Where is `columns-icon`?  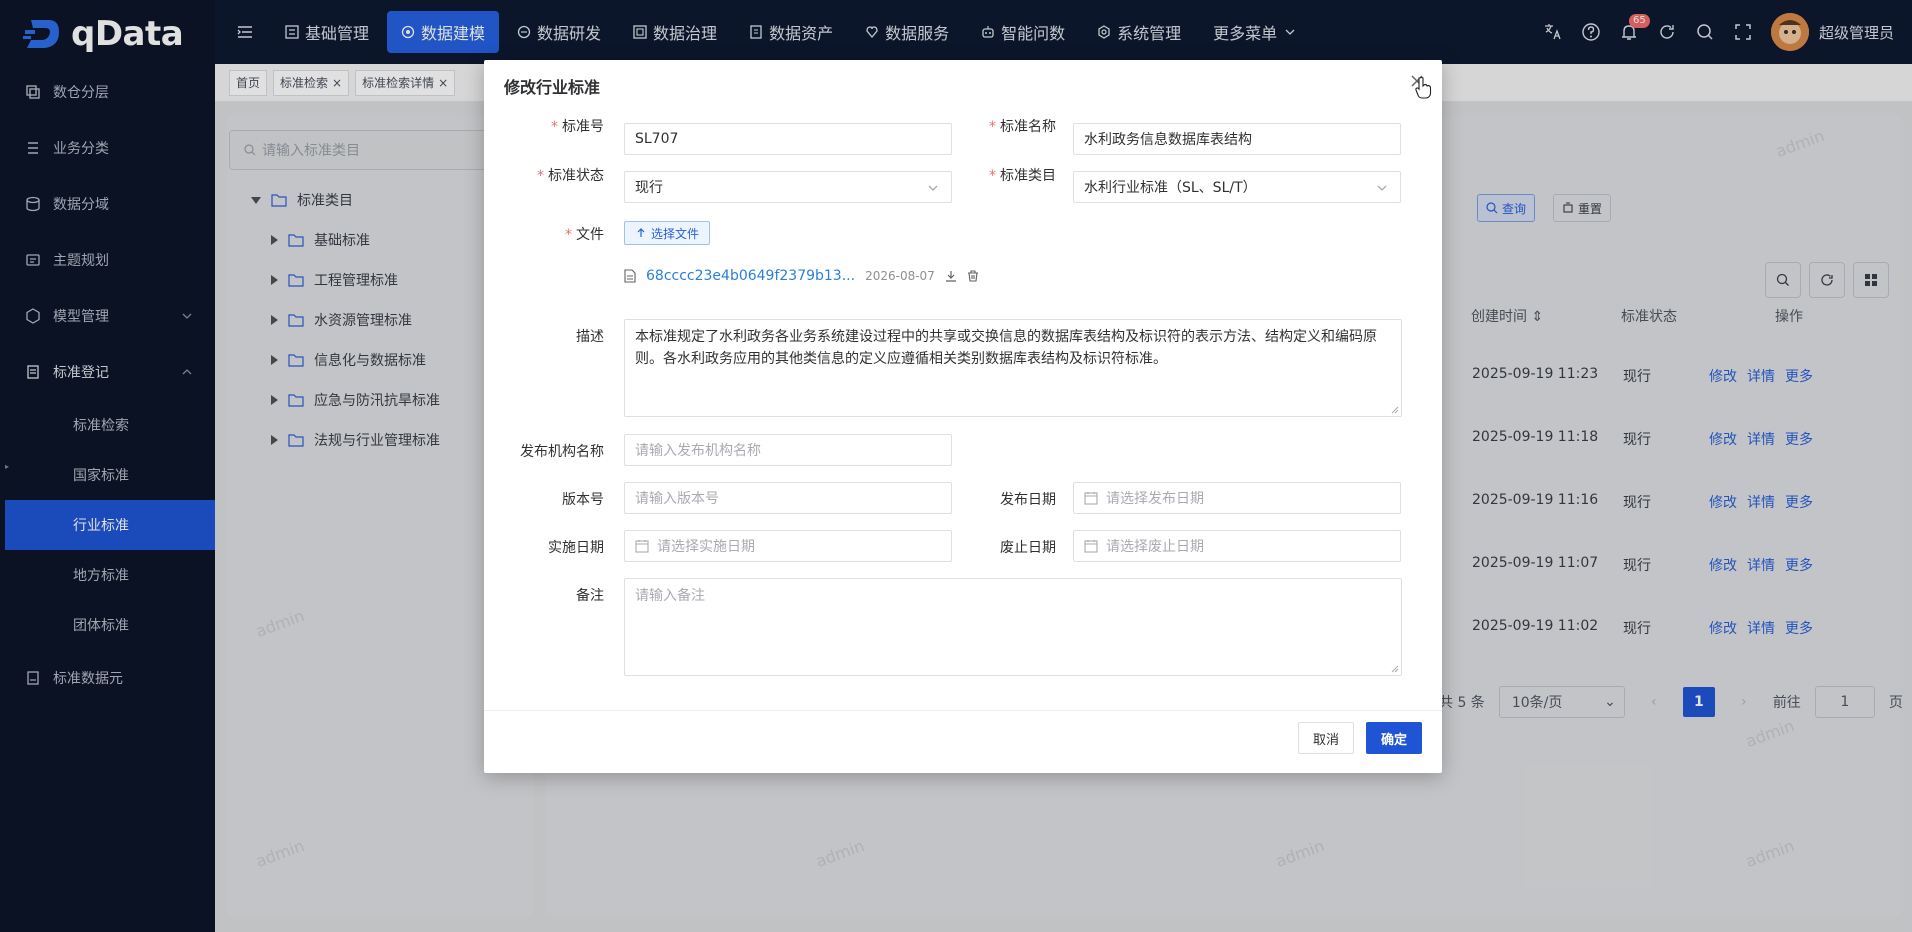
columns-icon is located at coordinates (1871, 280).